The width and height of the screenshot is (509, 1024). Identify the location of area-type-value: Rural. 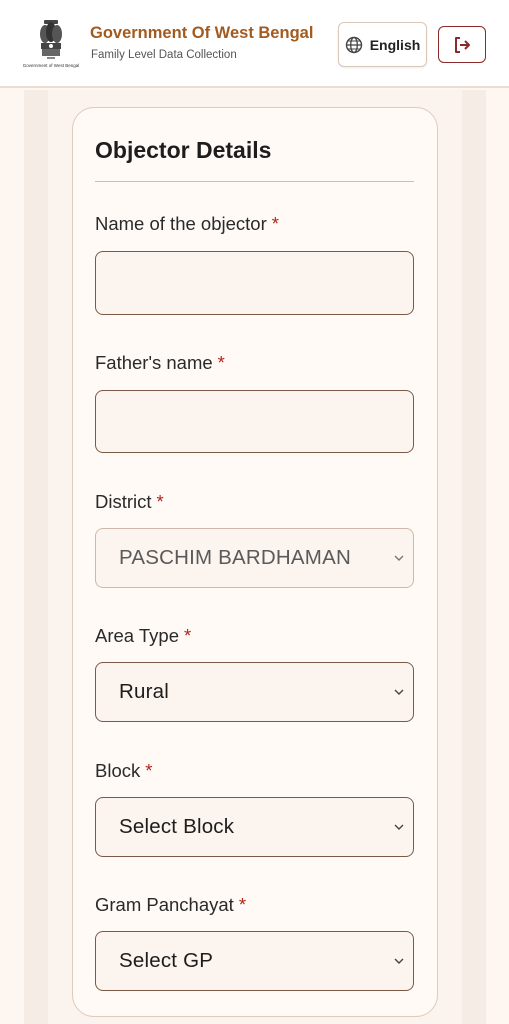
(144, 691).